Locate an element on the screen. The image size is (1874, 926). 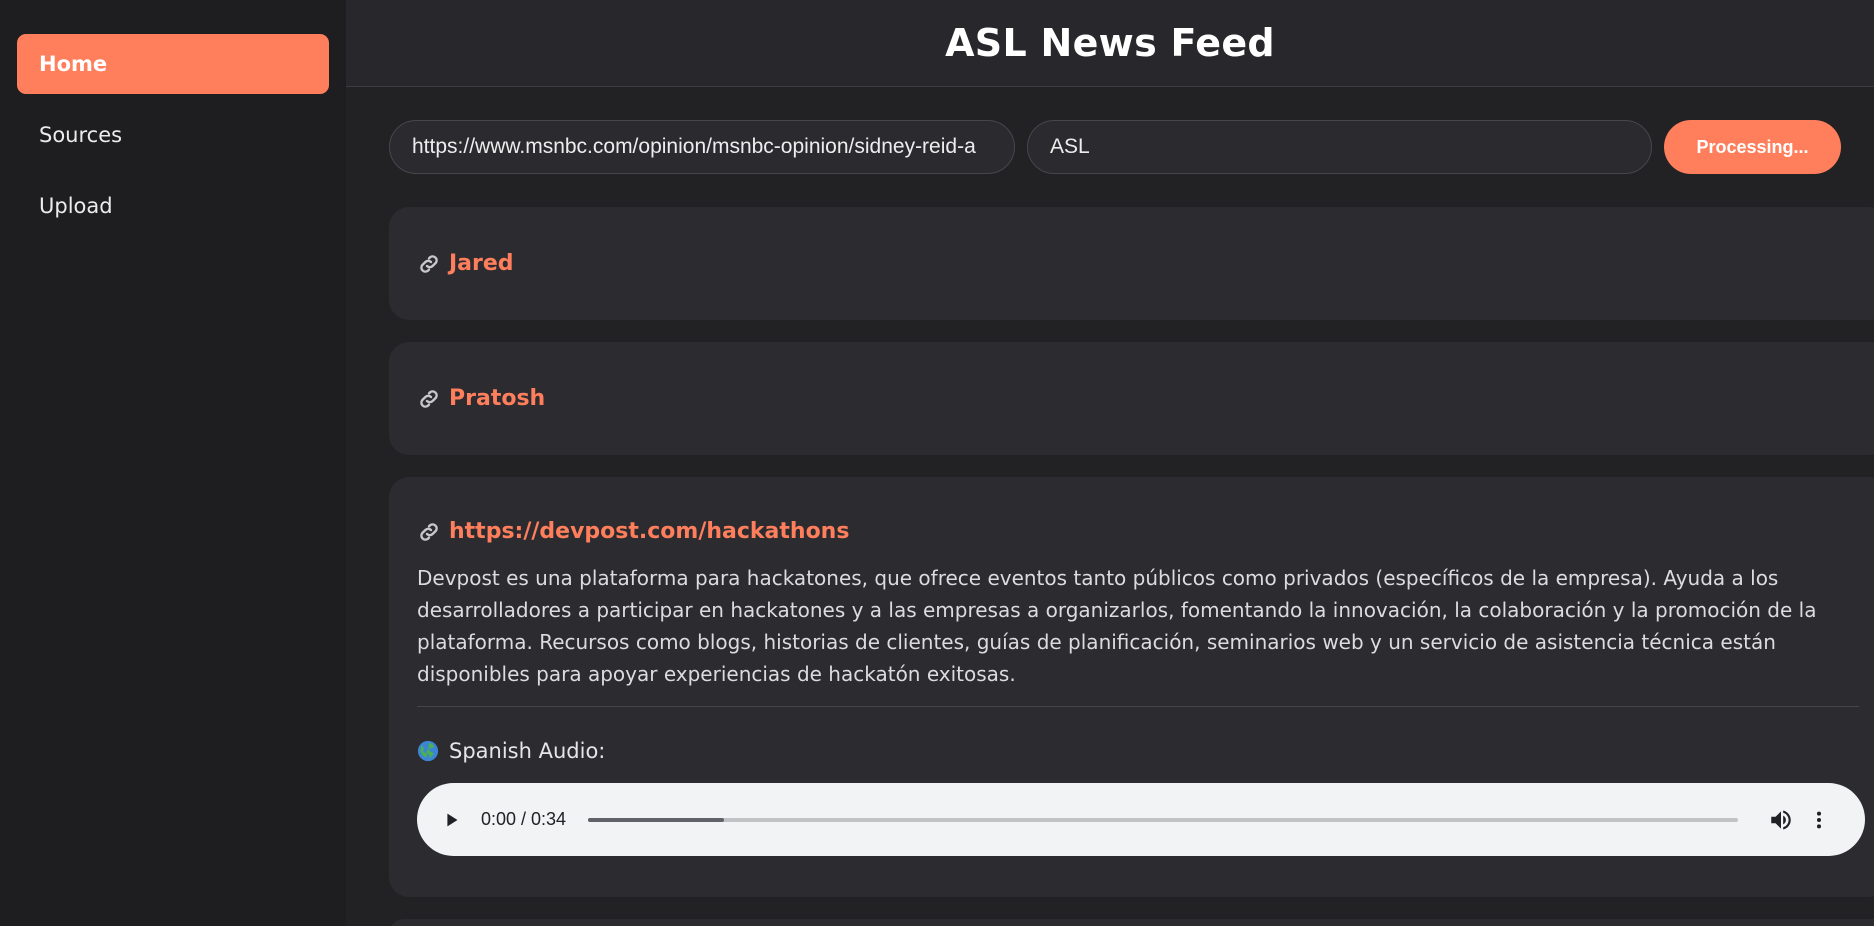
audio-time: 0:00 / 0:34 is located at coordinates (524, 819).